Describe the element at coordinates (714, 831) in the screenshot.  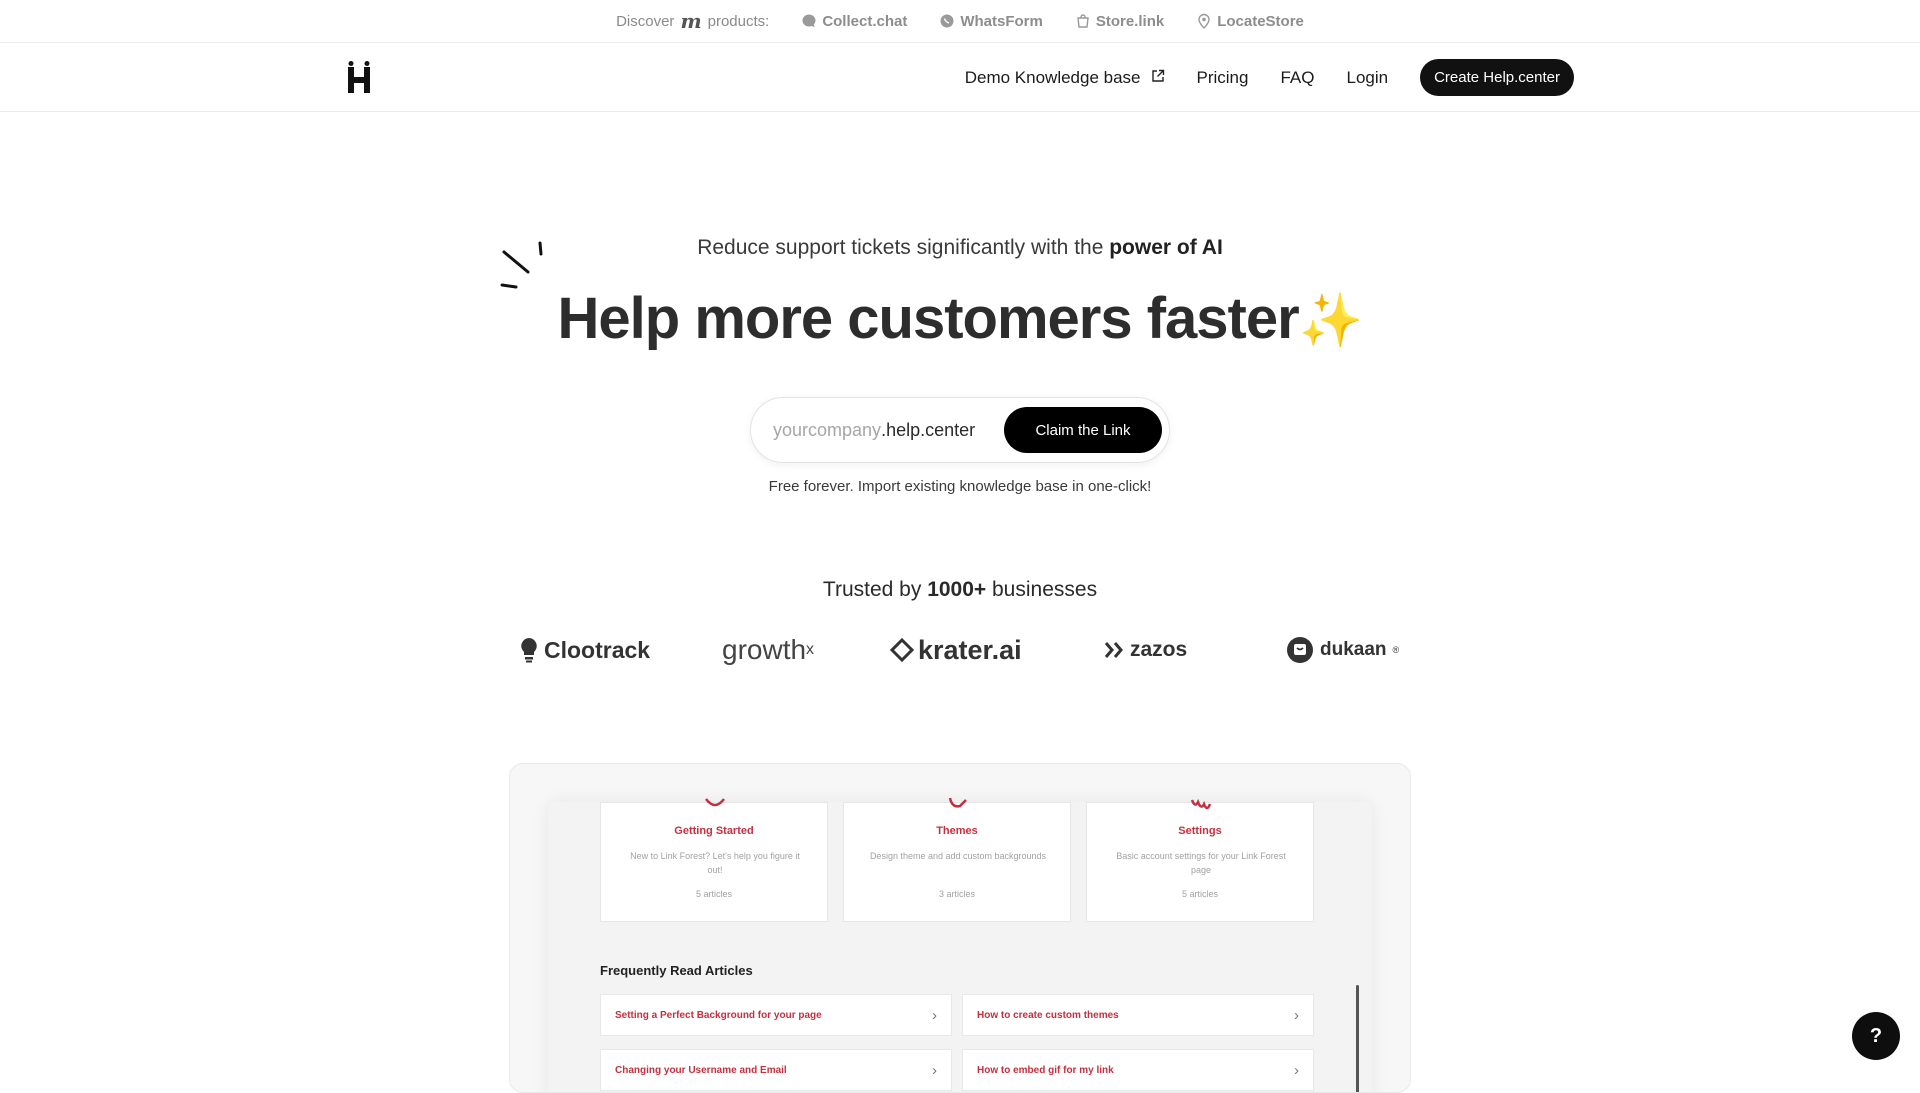
I see `card-title: Getting Started` at that location.